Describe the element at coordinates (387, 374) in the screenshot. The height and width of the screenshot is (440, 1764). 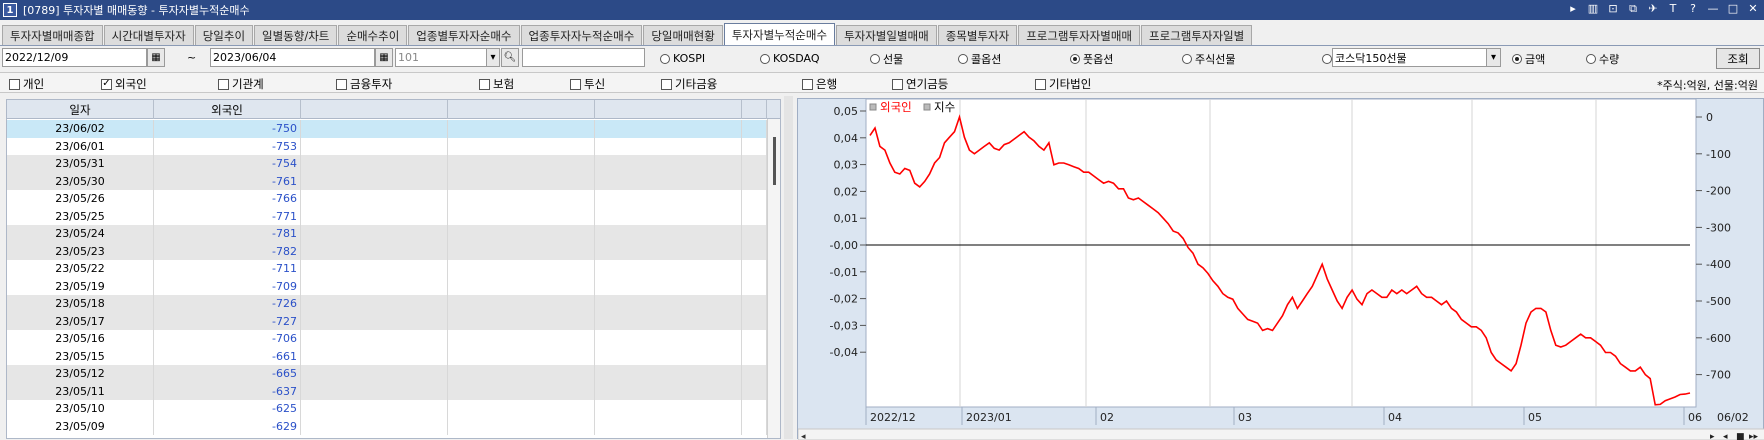
I see `table-row: 23/05/12 -665` at that location.